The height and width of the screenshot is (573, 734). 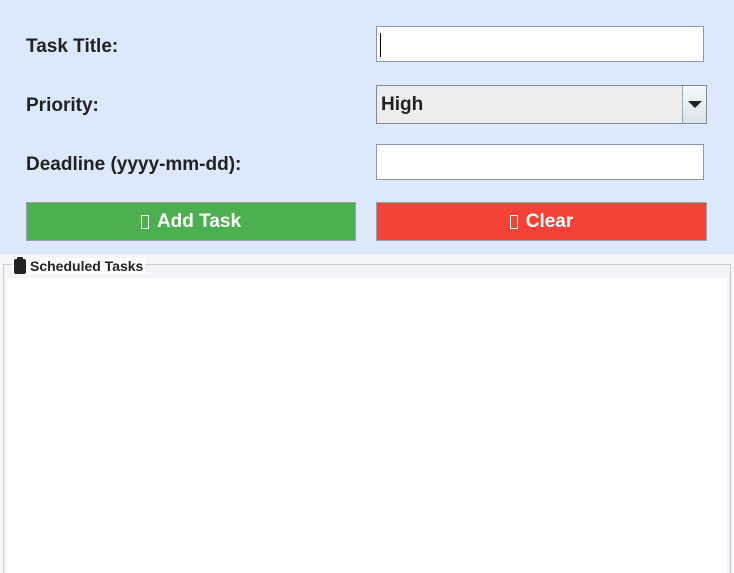 I want to click on scheduled-tasks-title: Scheduled Tasks, so click(x=79, y=265).